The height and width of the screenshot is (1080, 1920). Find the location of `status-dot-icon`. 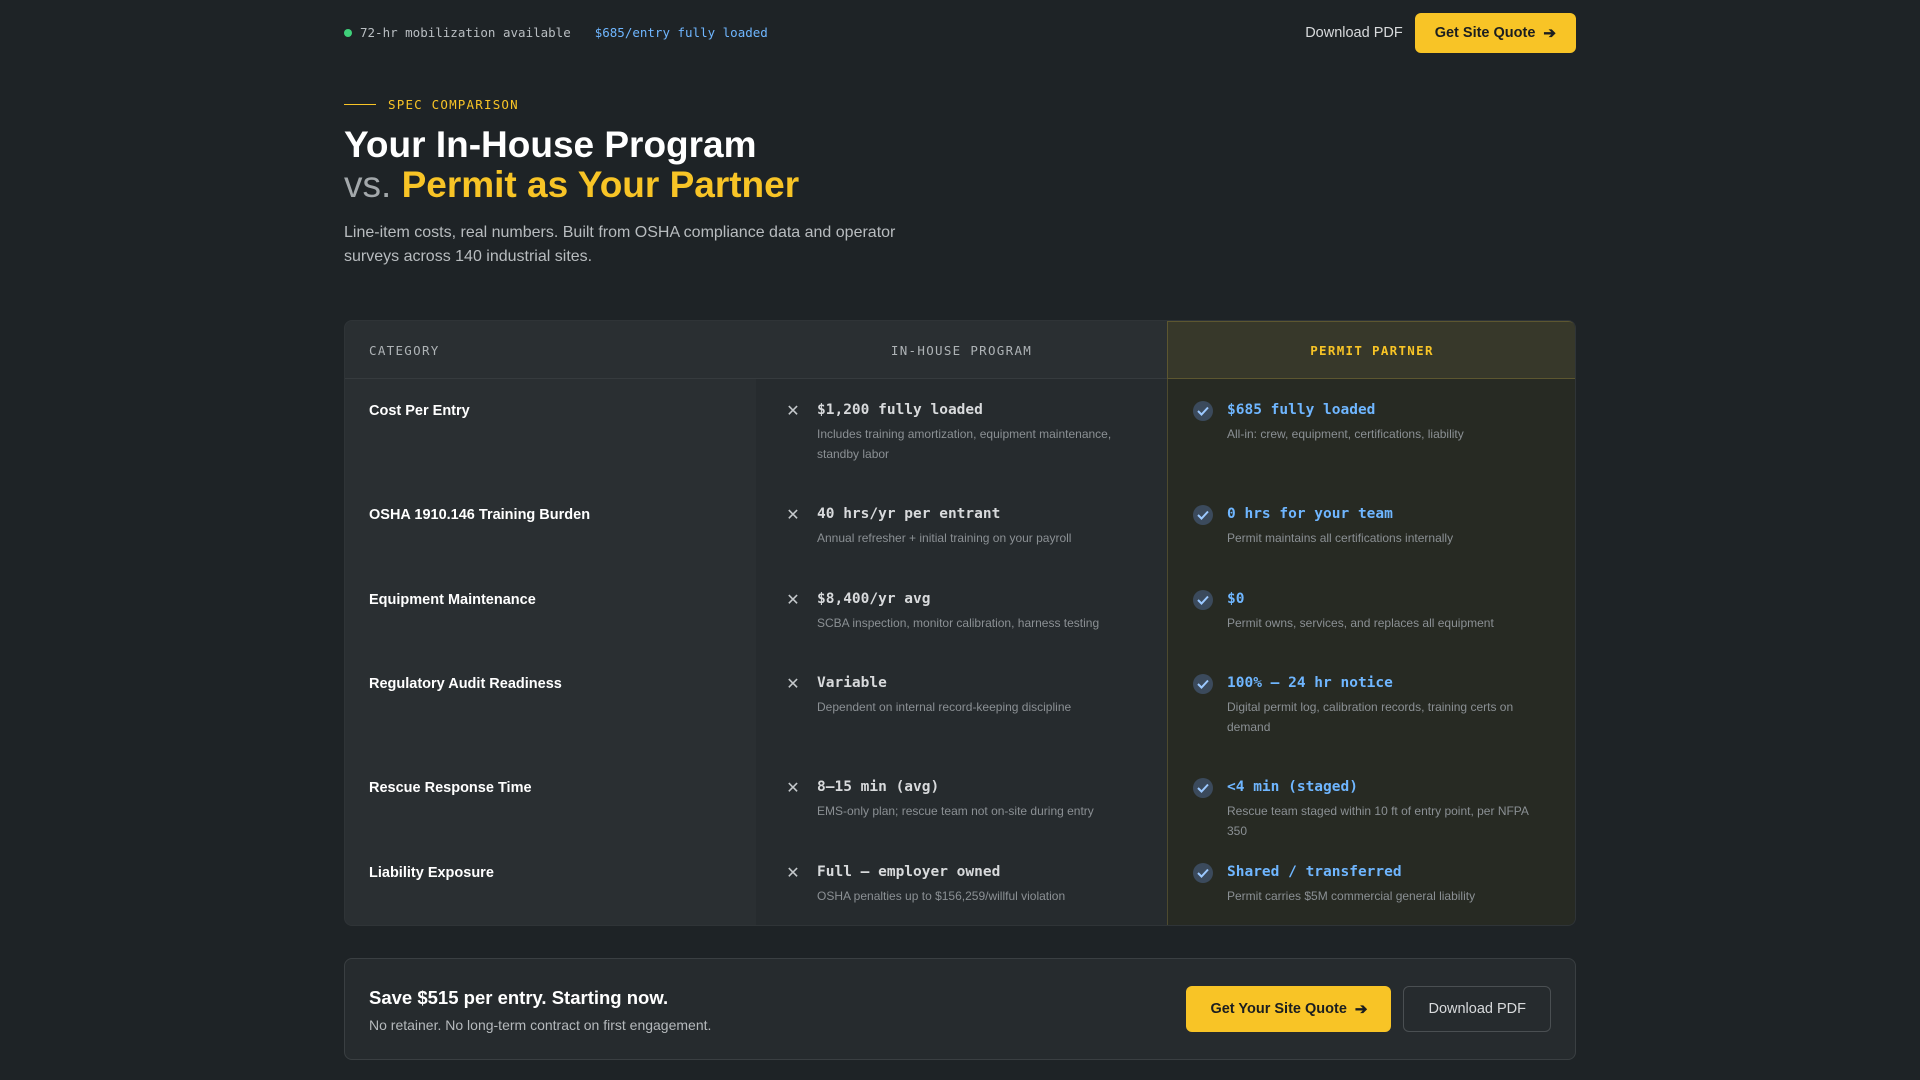

status-dot-icon is located at coordinates (348, 32).